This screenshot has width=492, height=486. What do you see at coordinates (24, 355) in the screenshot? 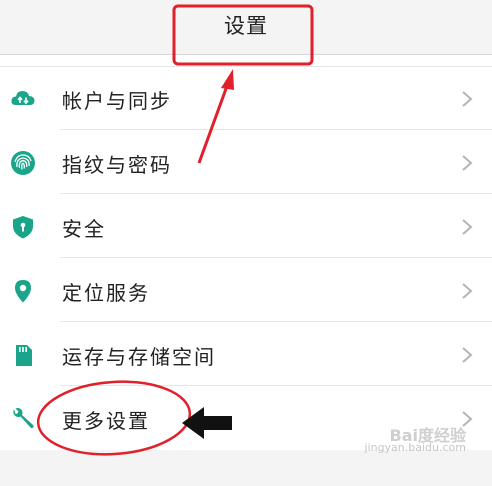
I see `sd-card-icon` at bounding box center [24, 355].